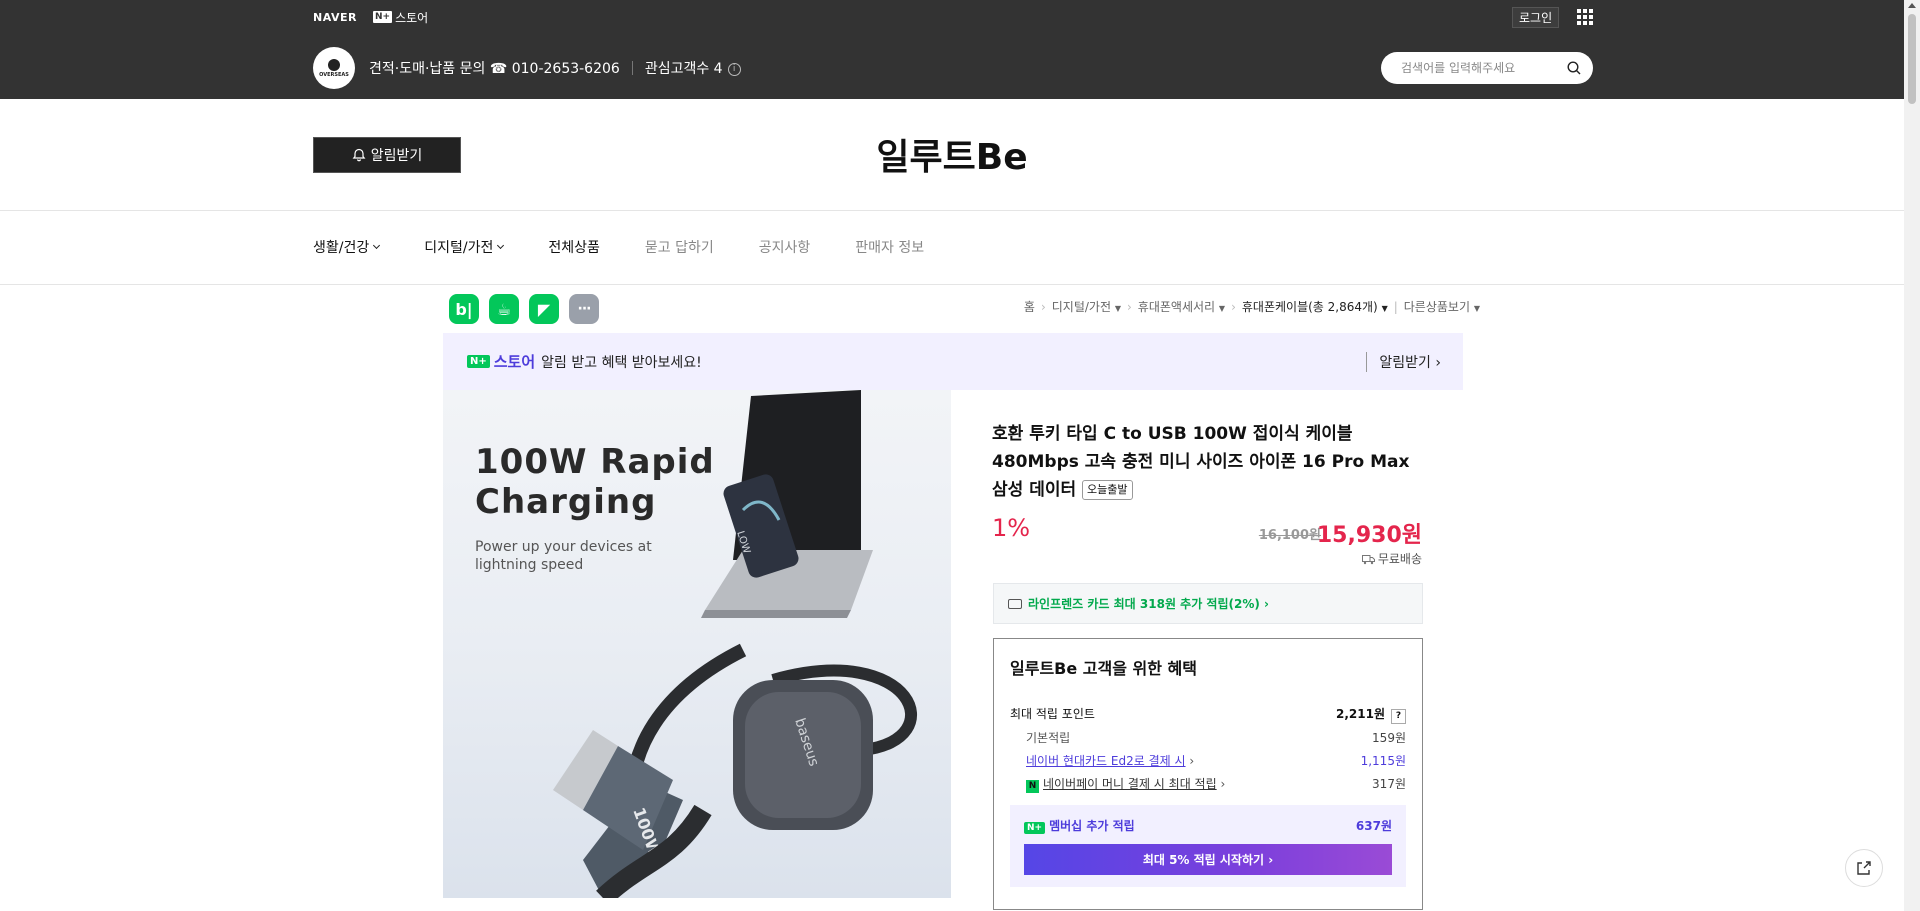  Describe the element at coordinates (1368, 560) in the screenshot. I see `truck-icon` at that location.